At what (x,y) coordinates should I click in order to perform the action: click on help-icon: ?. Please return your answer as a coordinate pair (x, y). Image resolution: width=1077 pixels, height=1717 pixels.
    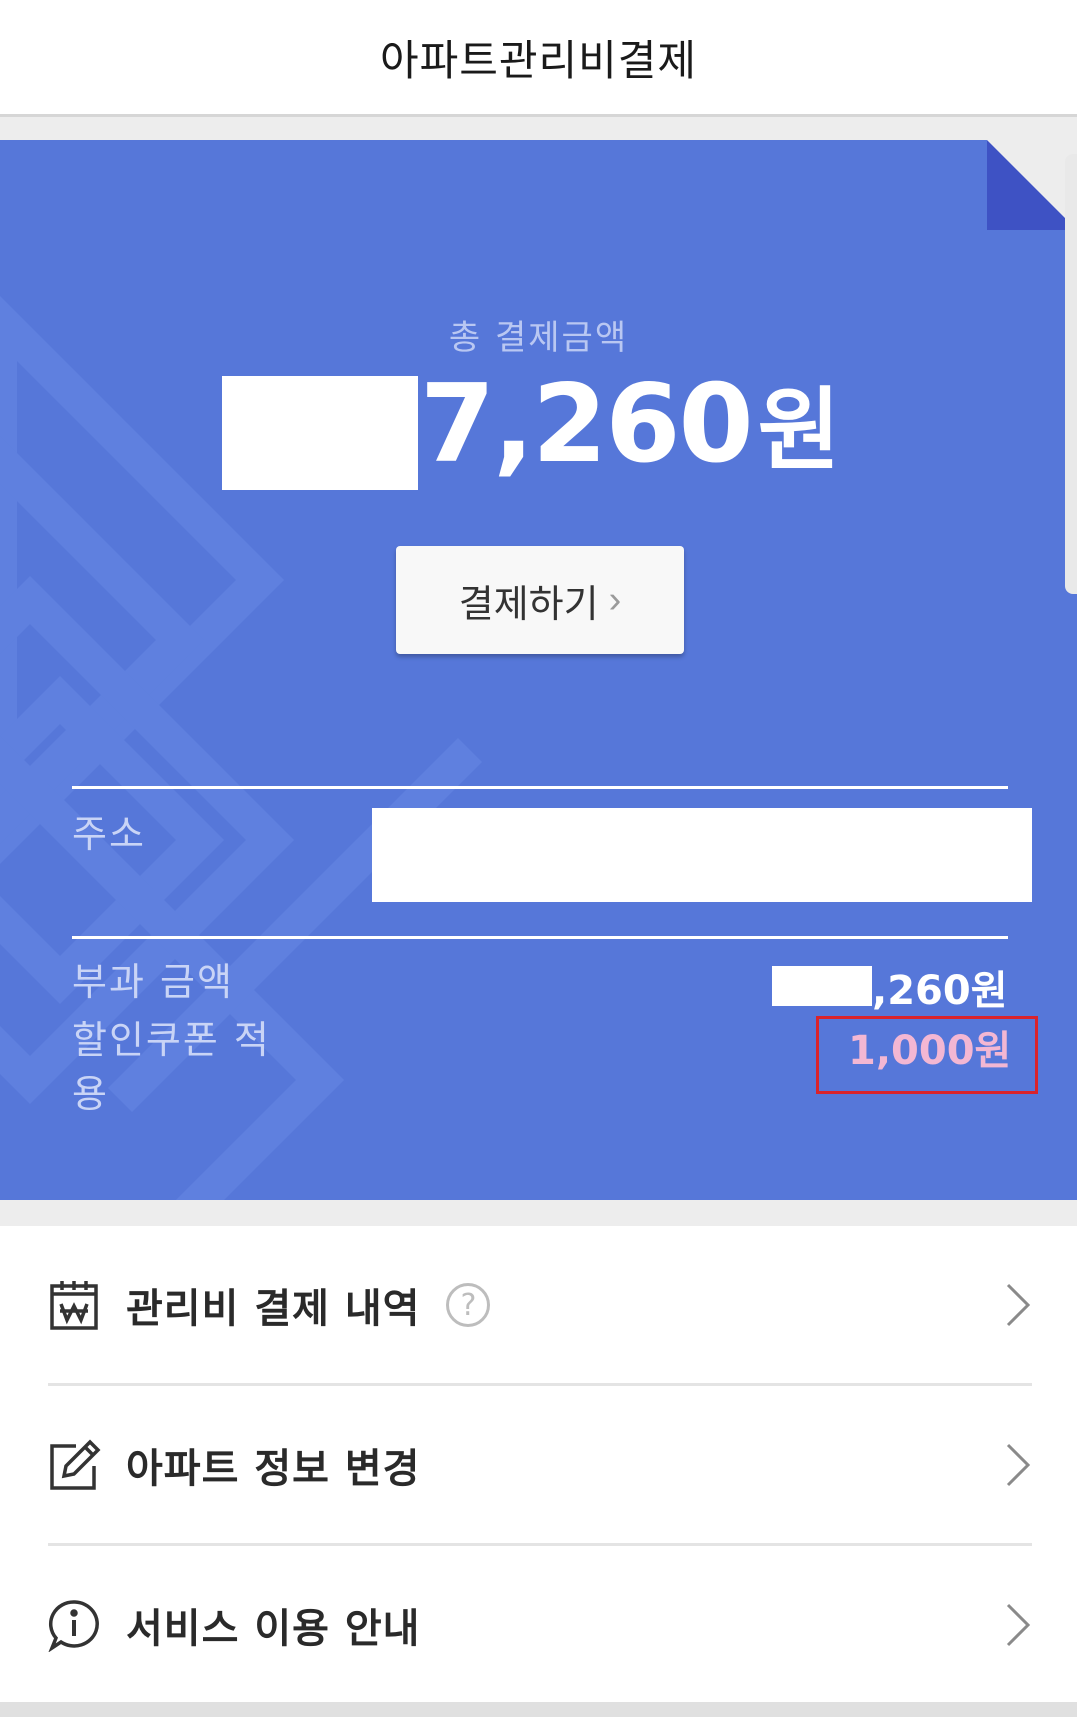
    Looking at the image, I should click on (468, 1305).